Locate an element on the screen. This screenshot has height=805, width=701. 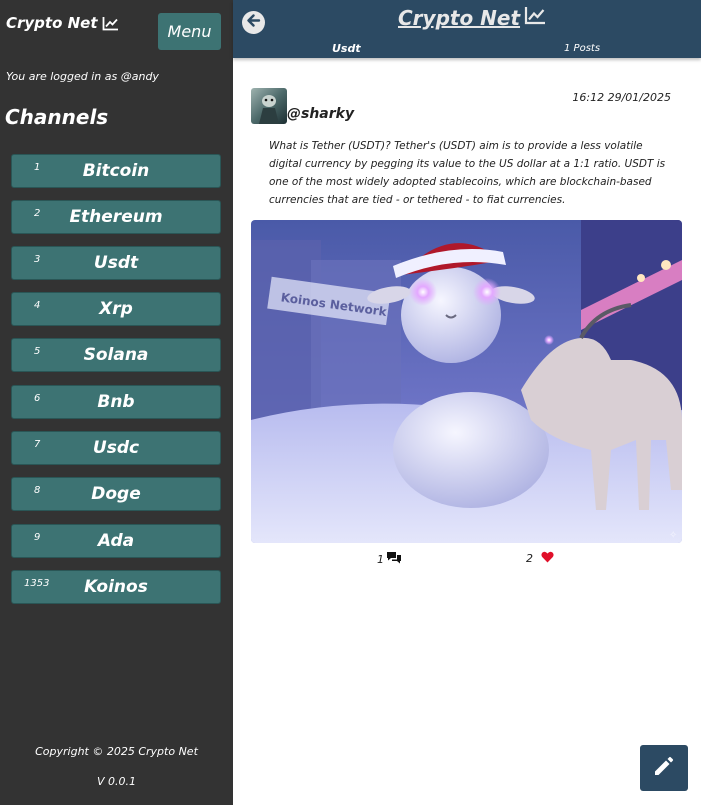
avatar is located at coordinates (269, 106).